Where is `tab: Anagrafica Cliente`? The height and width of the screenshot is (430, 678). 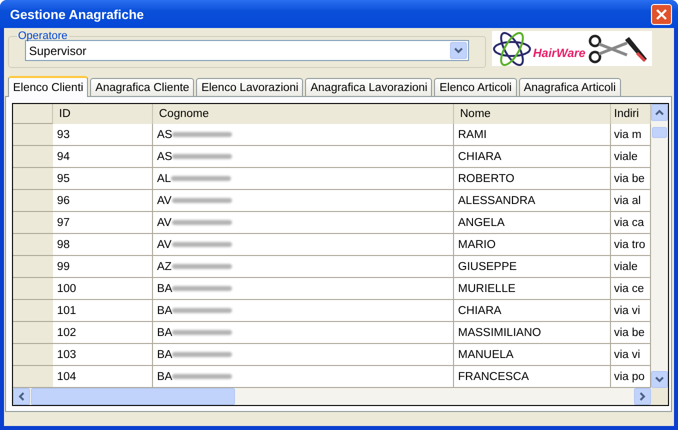
tab: Anagrafica Cliente is located at coordinates (142, 87).